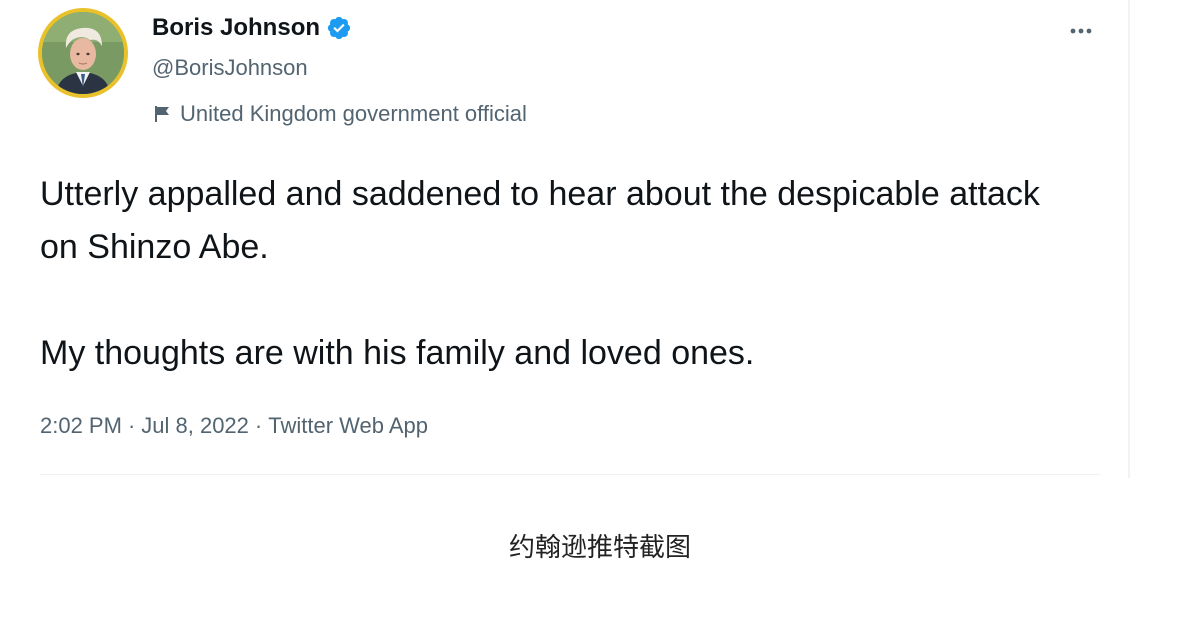 The image size is (1200, 634). I want to click on image-caption: 约翰逊推特截图, so click(599, 548).